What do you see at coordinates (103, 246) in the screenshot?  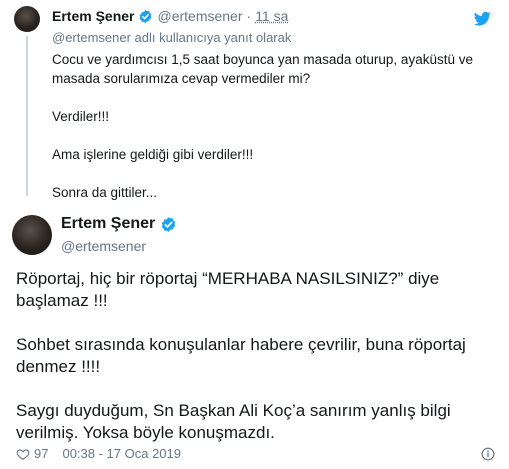 I see `author-handle: @ertemsener` at bounding box center [103, 246].